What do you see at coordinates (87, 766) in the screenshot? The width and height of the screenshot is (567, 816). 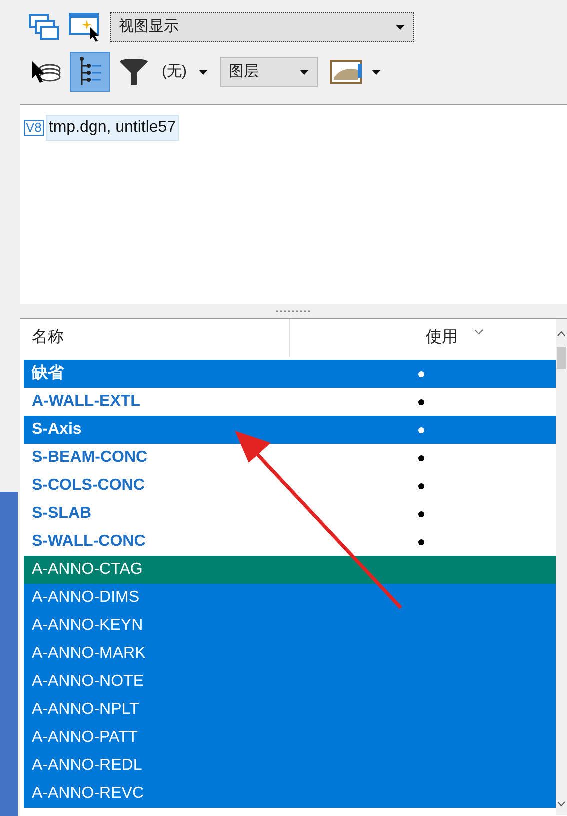 I see `layer-name: A-ANNO-REDL` at bounding box center [87, 766].